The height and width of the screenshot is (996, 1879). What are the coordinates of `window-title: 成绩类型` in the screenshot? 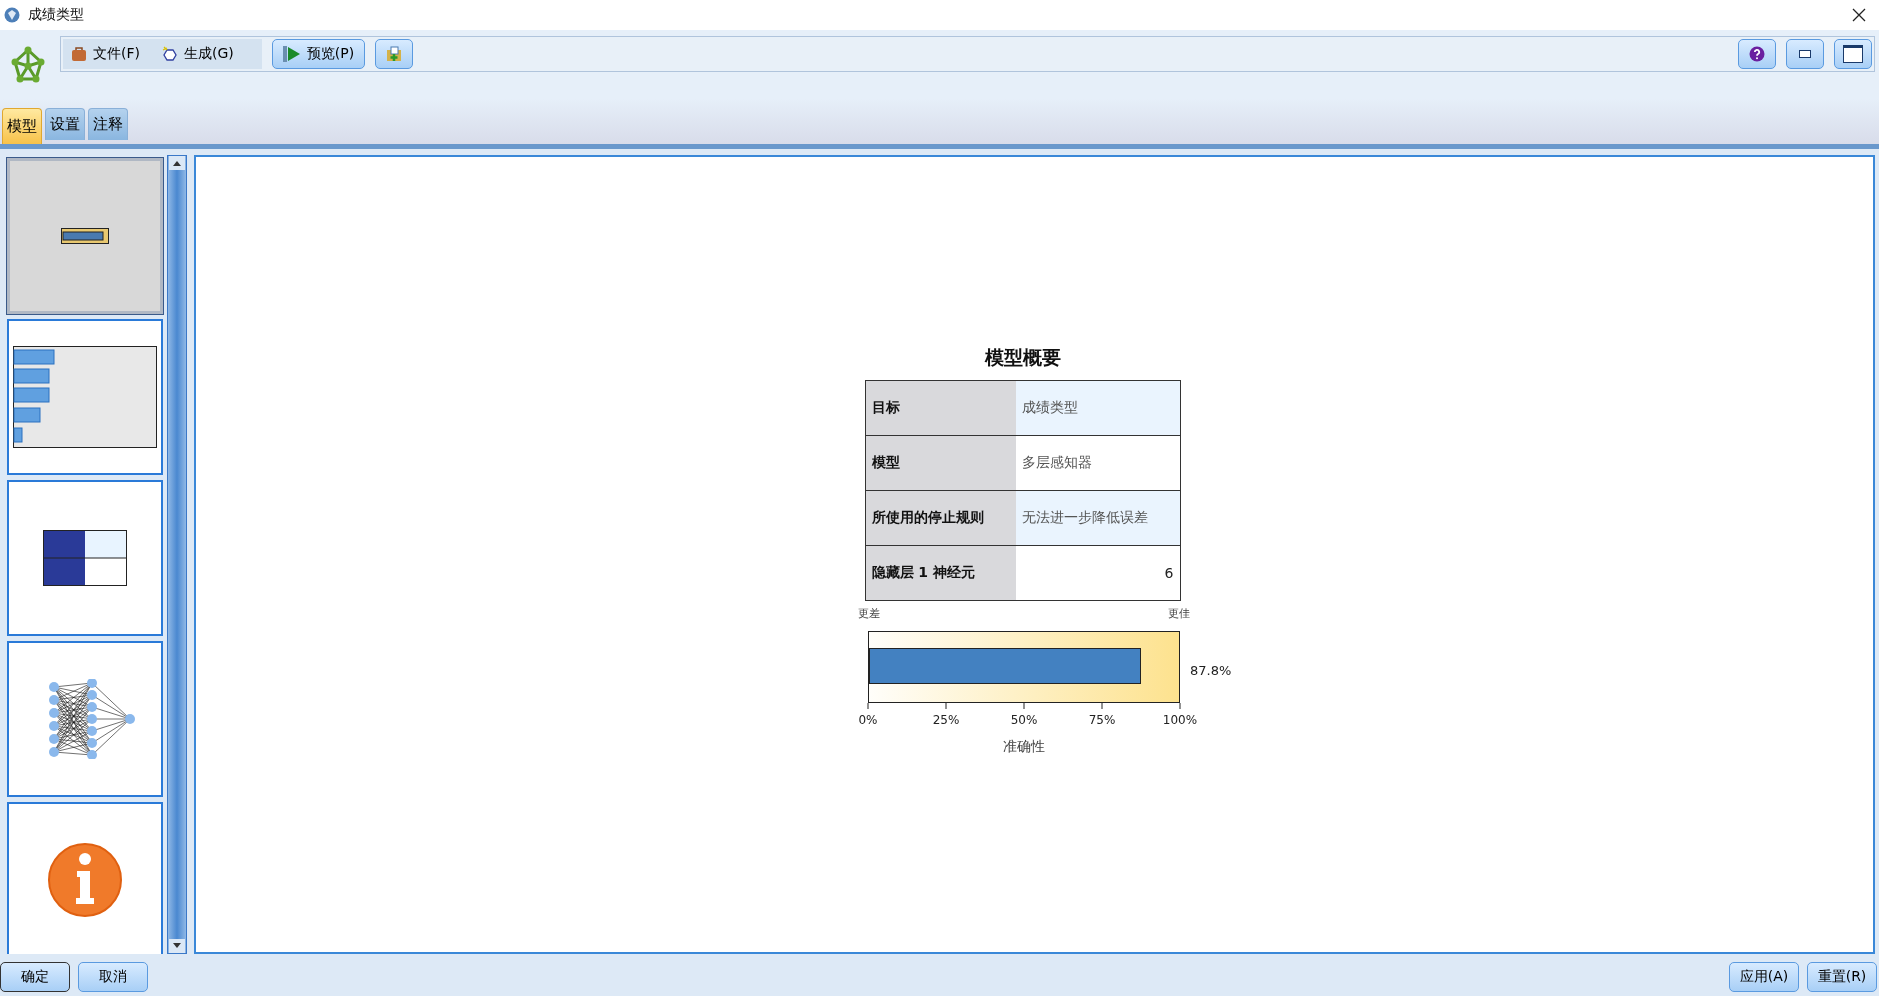 It's located at (56, 15).